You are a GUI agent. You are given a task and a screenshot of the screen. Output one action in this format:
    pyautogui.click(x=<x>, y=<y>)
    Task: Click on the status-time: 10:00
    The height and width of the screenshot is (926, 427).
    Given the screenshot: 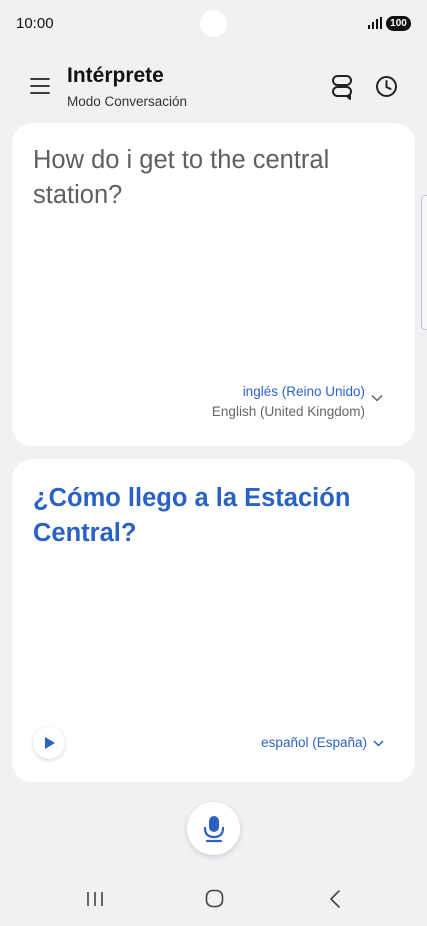 What is the action you would take?
    pyautogui.click(x=35, y=23)
    